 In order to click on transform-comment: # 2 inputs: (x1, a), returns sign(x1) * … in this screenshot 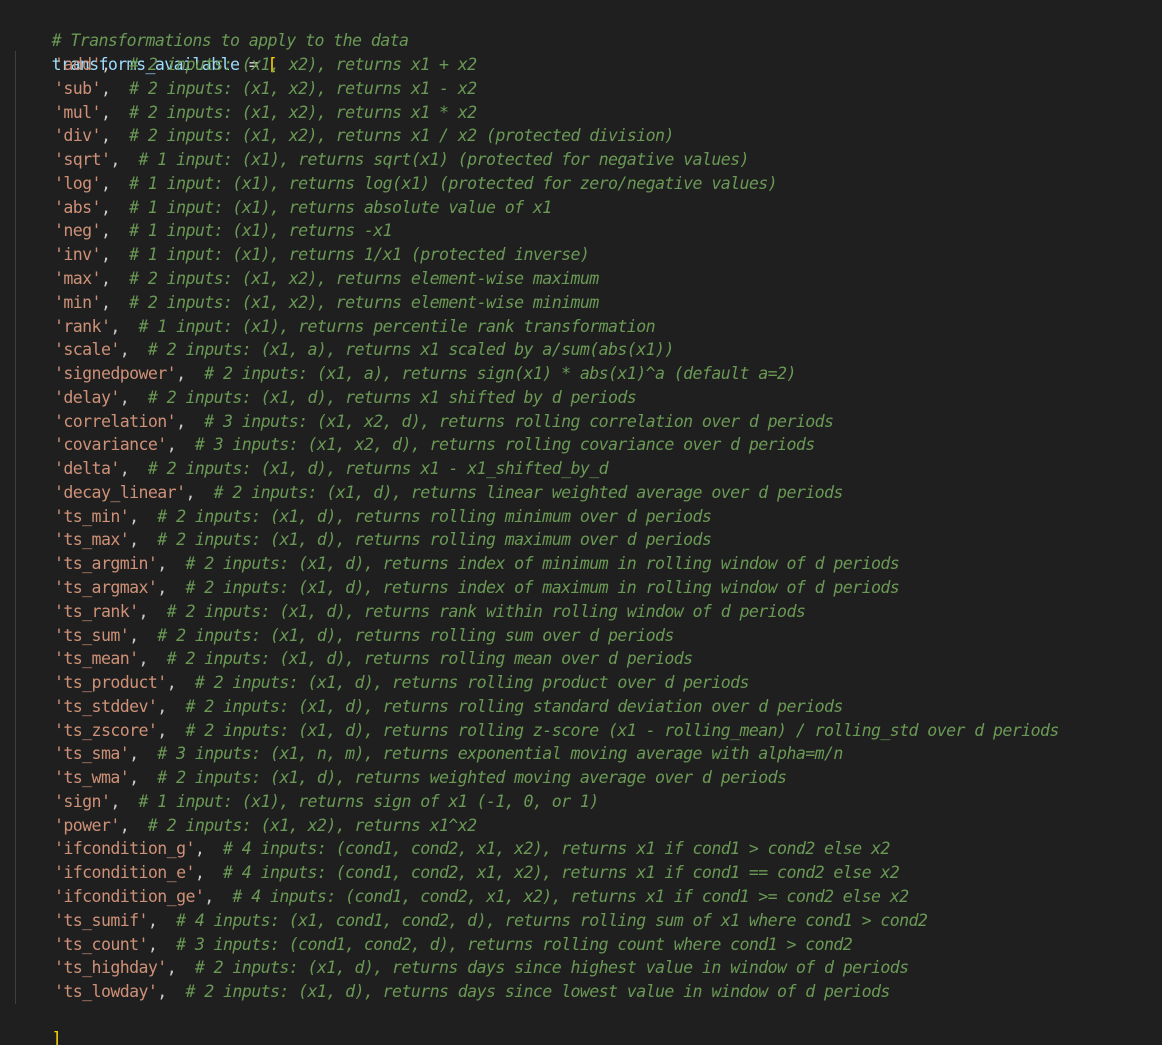, I will do `click(500, 373)`.